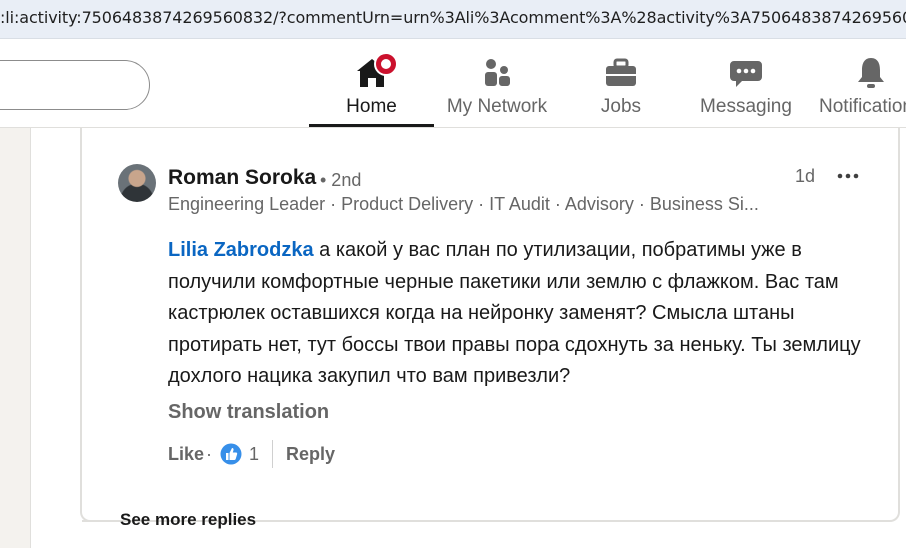  What do you see at coordinates (137, 183) in the screenshot?
I see `avatar` at bounding box center [137, 183].